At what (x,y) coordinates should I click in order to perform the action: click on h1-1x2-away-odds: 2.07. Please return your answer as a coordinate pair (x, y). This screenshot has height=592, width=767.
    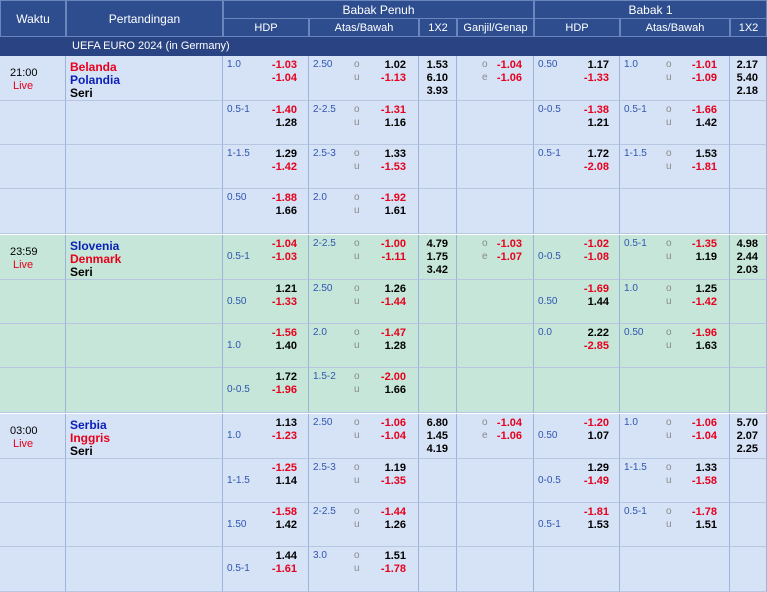
    Looking at the image, I should click on (738, 436).